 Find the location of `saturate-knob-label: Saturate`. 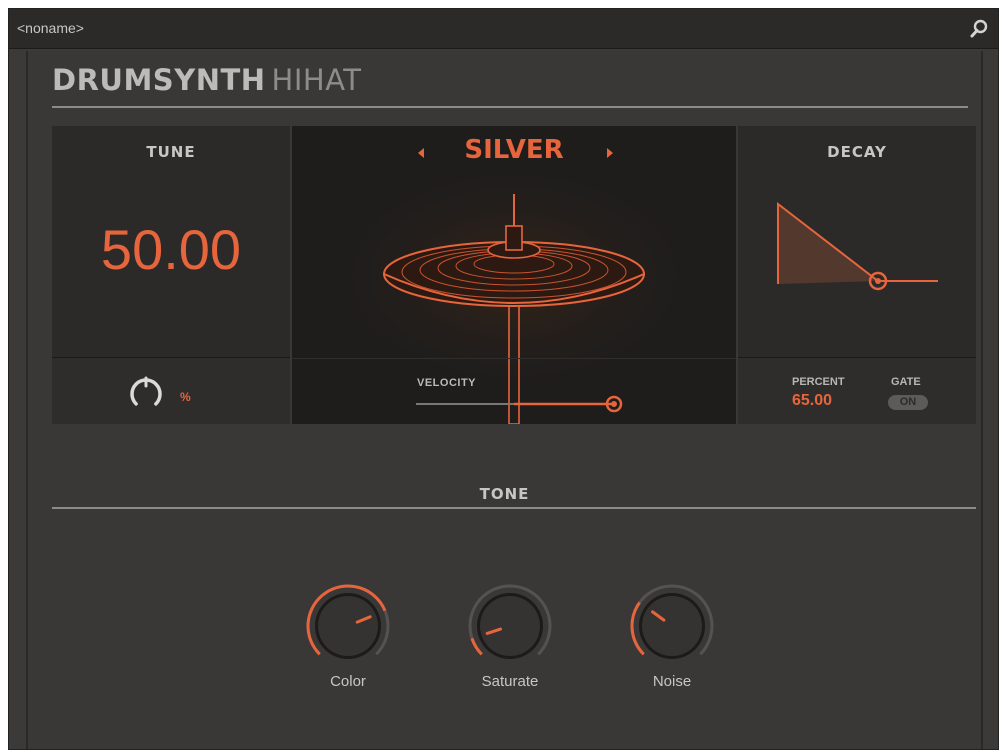

saturate-knob-label: Saturate is located at coordinates (510, 681).